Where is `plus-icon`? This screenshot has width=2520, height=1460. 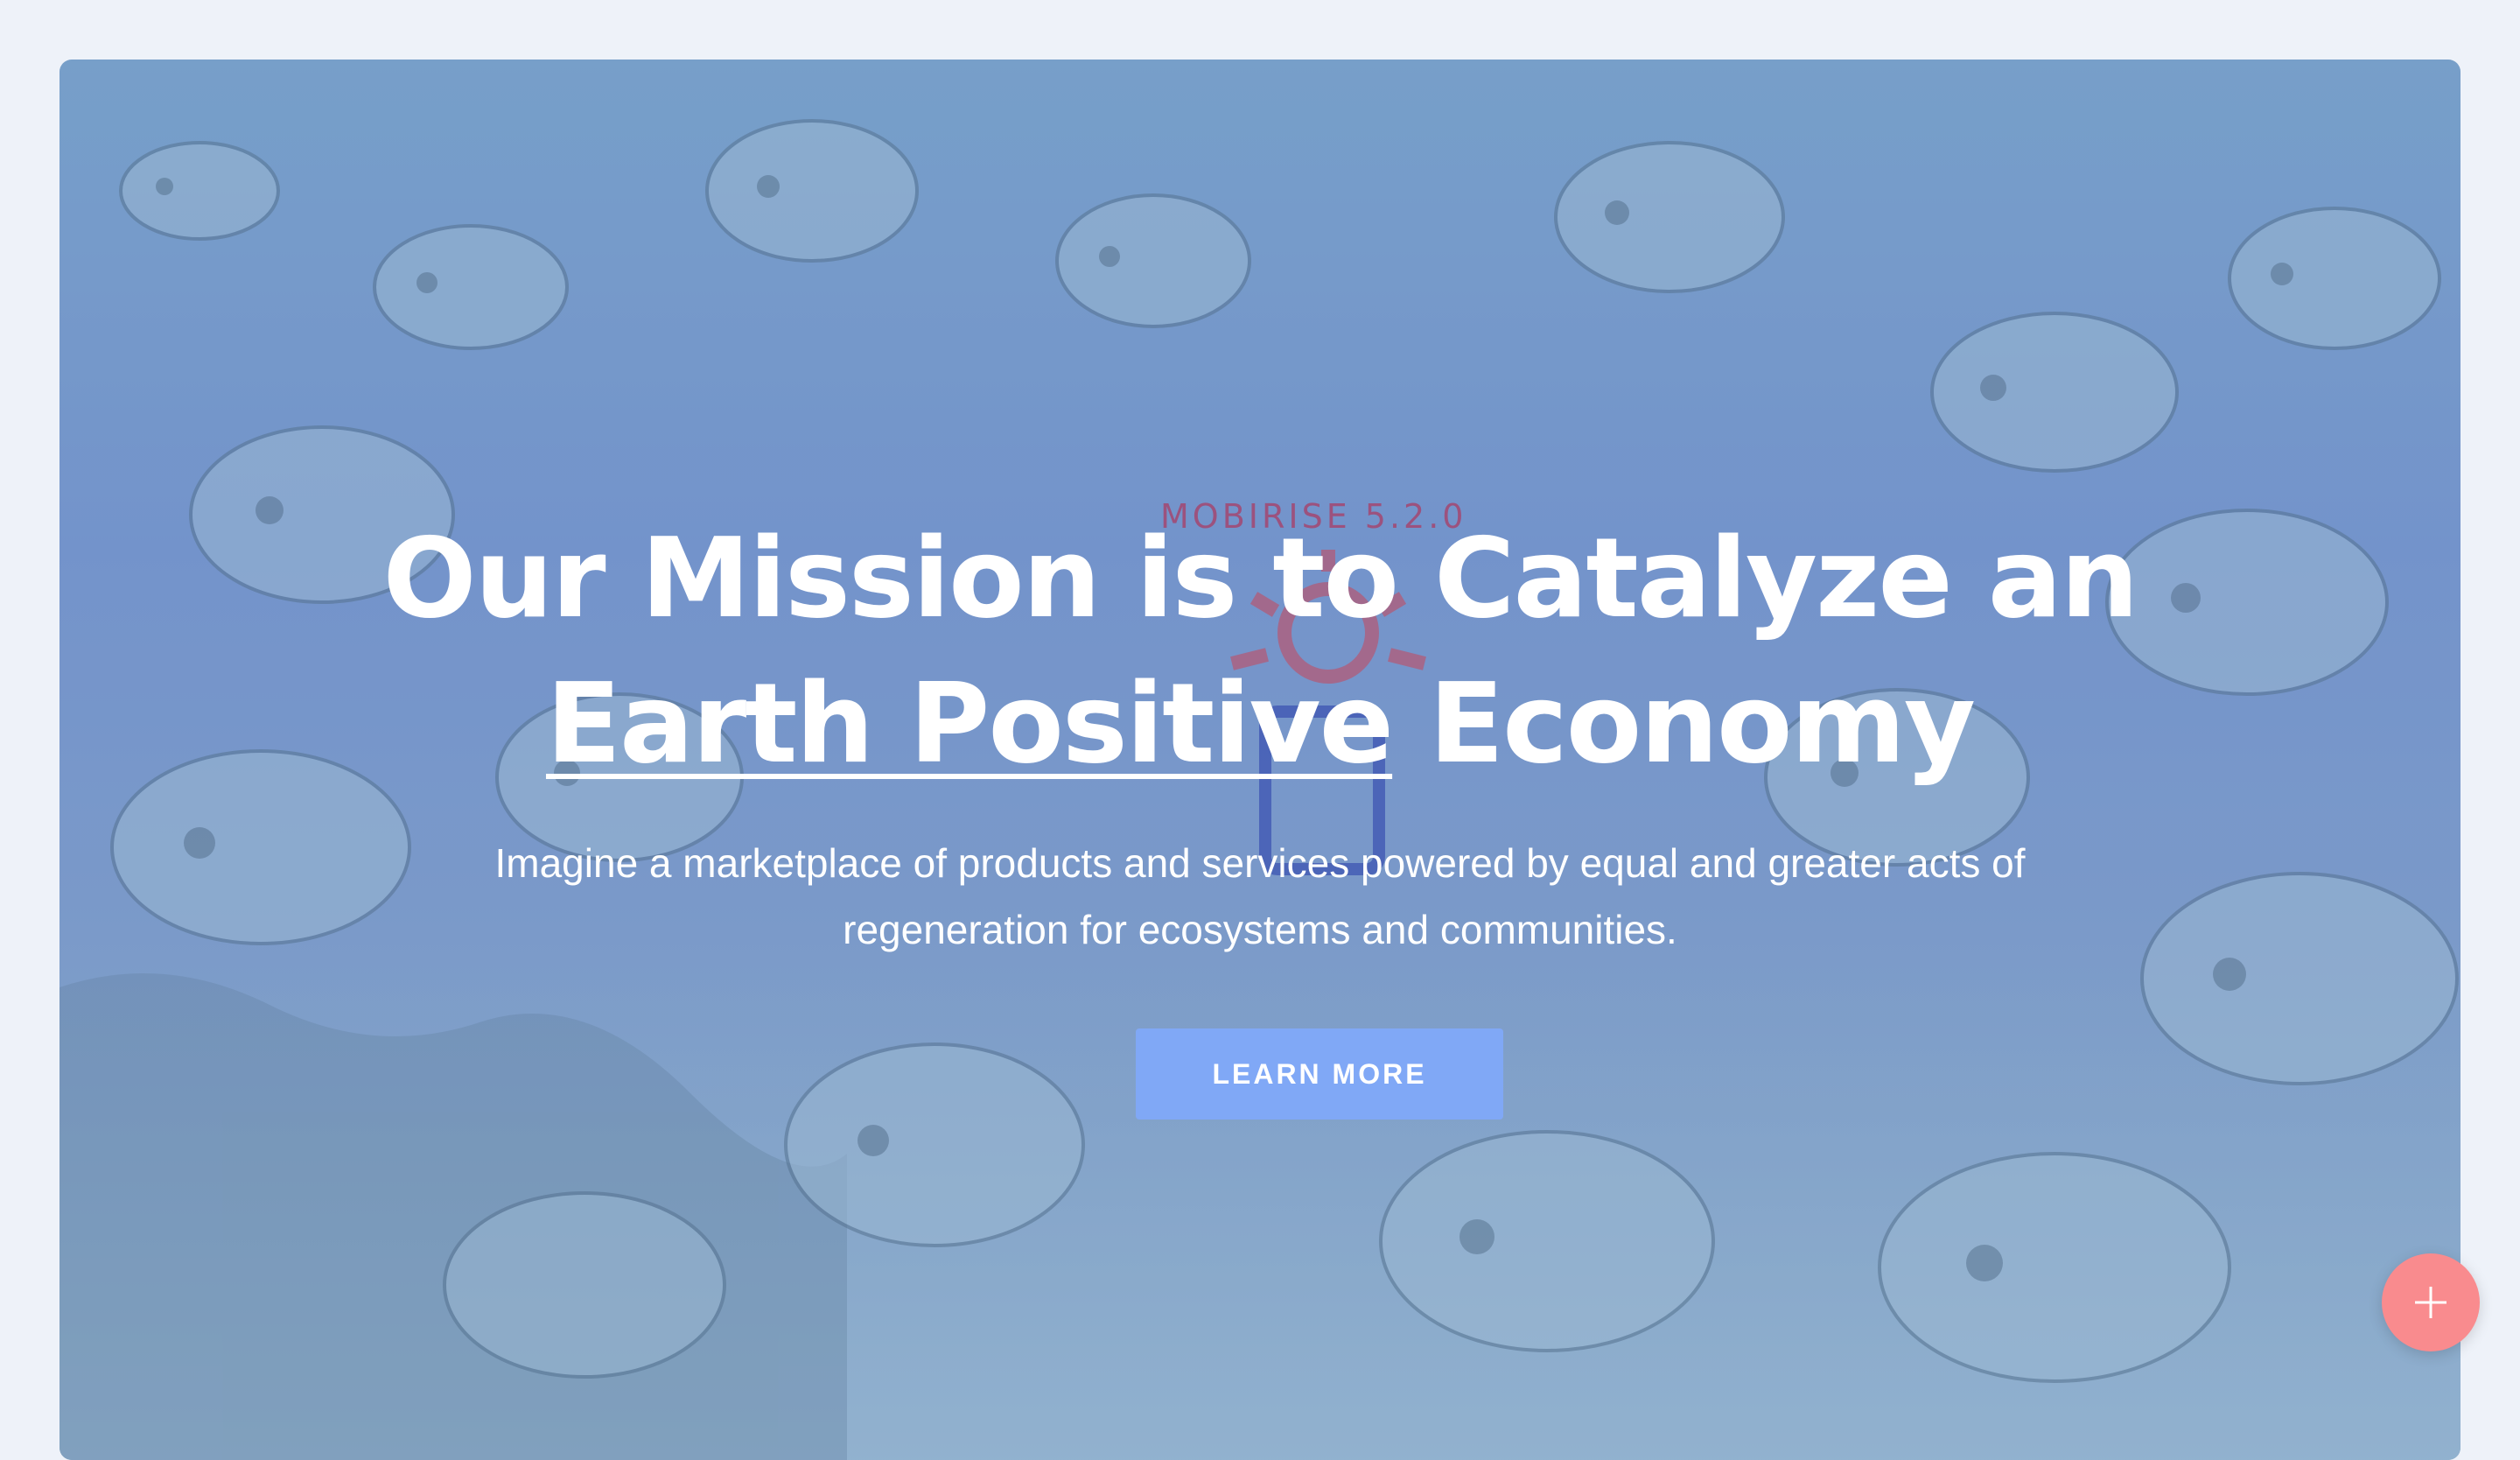
plus-icon is located at coordinates (2430, 1302).